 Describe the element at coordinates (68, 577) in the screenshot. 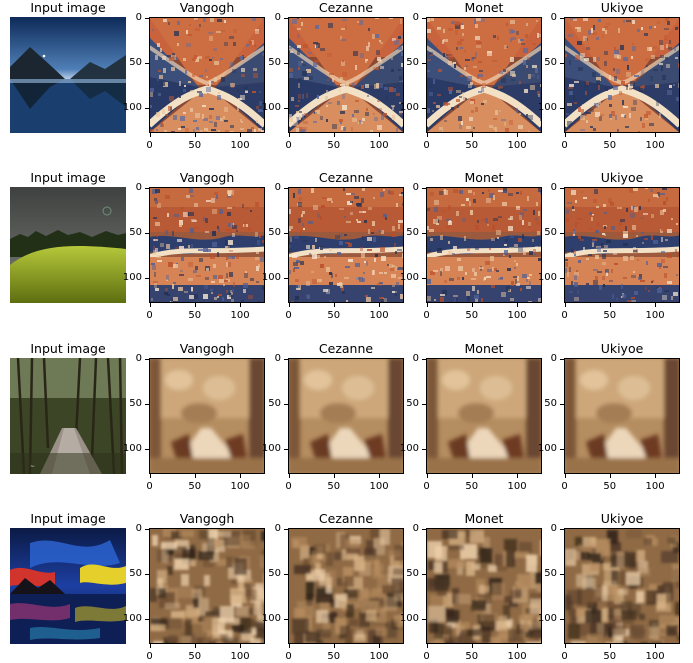

I see `input-image-panel-row-4: Input image` at that location.